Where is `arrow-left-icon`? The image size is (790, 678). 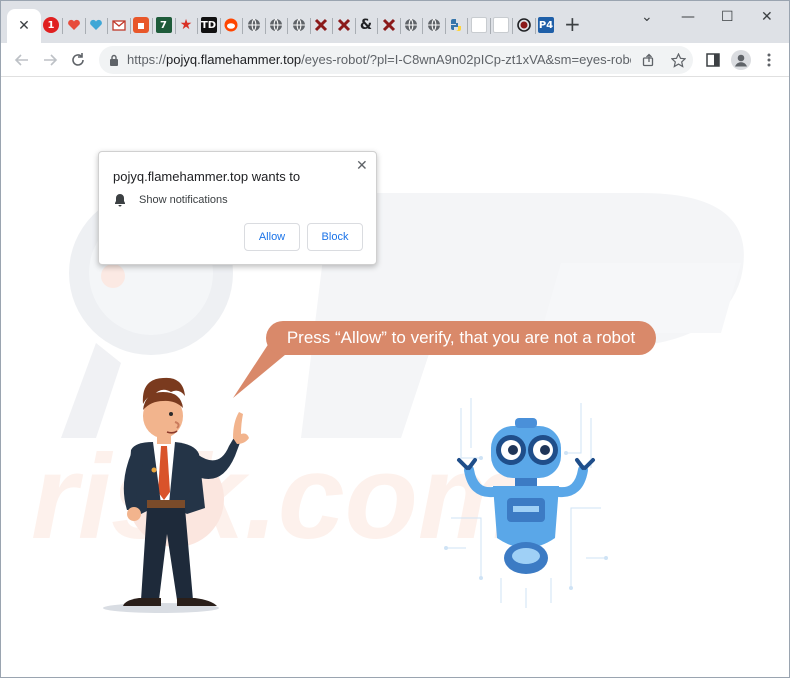
arrow-left-icon is located at coordinates (21, 60).